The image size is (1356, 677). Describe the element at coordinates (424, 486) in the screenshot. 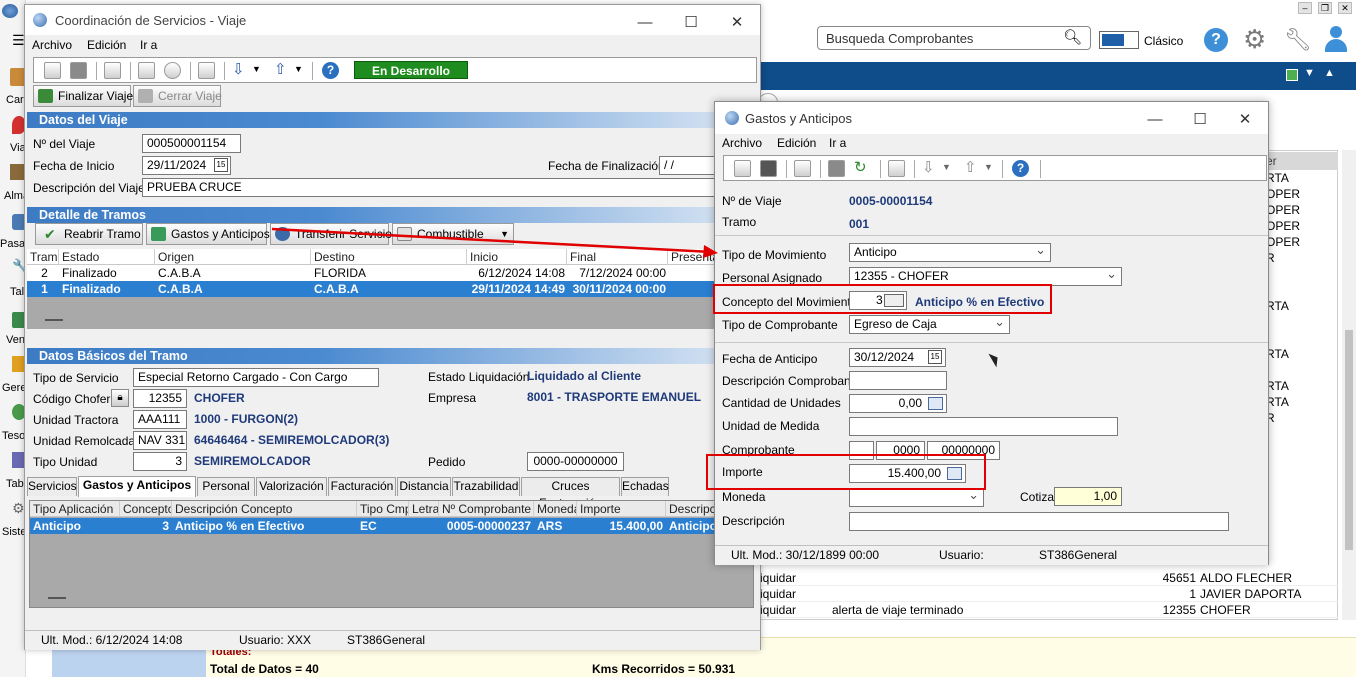

I see `tab-distancia: Distancia` at that location.